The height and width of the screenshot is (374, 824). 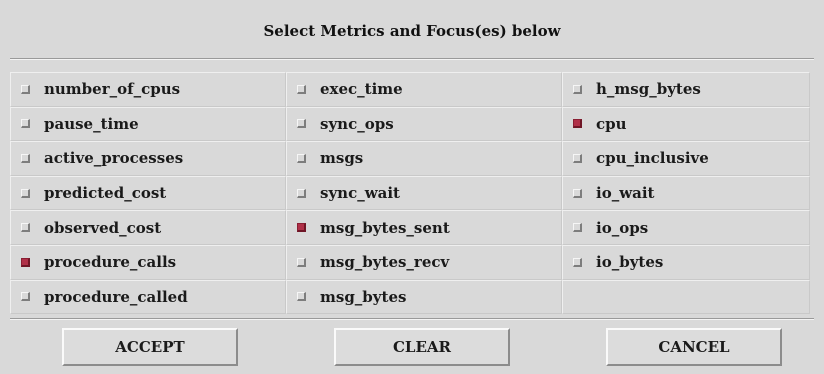 I want to click on metric-checkbox-0: number_of_cpus, so click(x=148, y=89).